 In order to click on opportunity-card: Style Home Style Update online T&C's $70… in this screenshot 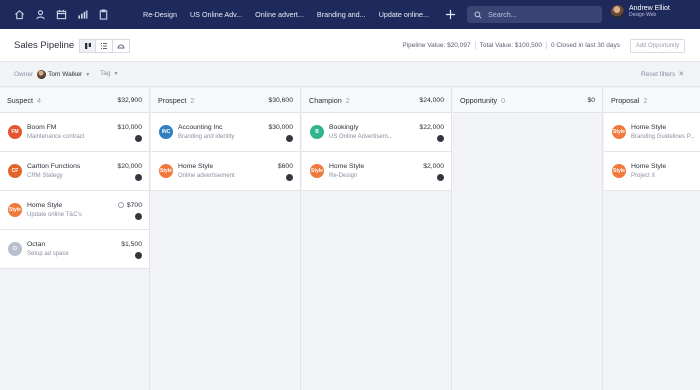, I will do `click(74, 210)`.